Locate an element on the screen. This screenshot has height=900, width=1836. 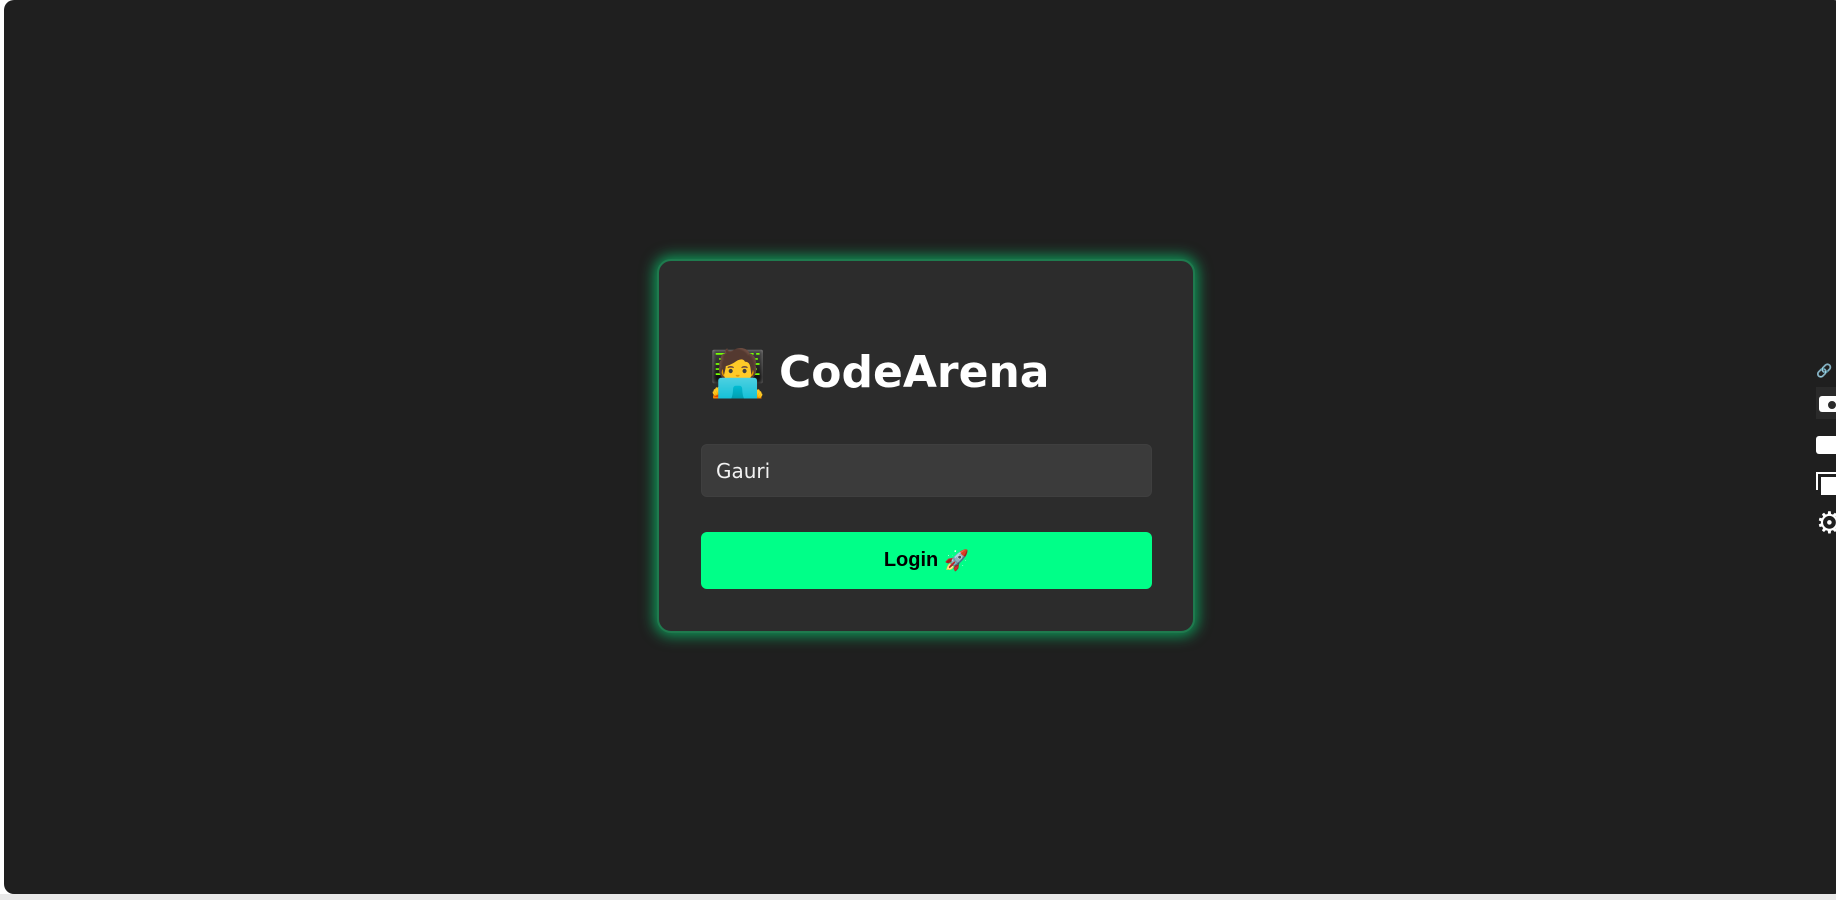
title-row: 🧑‍💻 CodeArena is located at coordinates (879, 373).